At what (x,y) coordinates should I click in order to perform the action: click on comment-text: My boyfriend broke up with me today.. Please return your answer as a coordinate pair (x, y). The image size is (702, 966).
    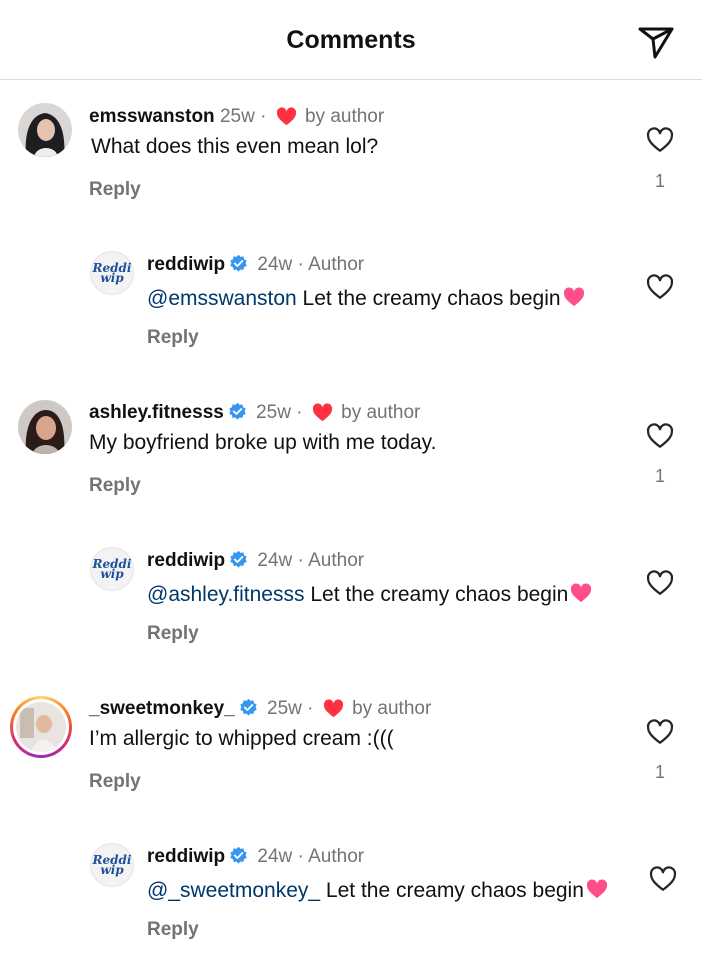
    Looking at the image, I should click on (263, 442).